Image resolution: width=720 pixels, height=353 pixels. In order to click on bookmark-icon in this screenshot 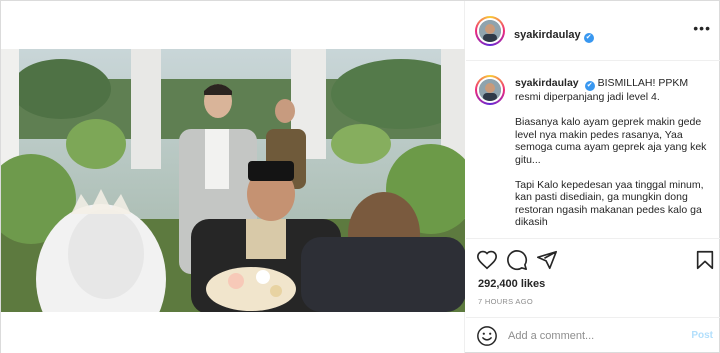, I will do `click(705, 260)`.